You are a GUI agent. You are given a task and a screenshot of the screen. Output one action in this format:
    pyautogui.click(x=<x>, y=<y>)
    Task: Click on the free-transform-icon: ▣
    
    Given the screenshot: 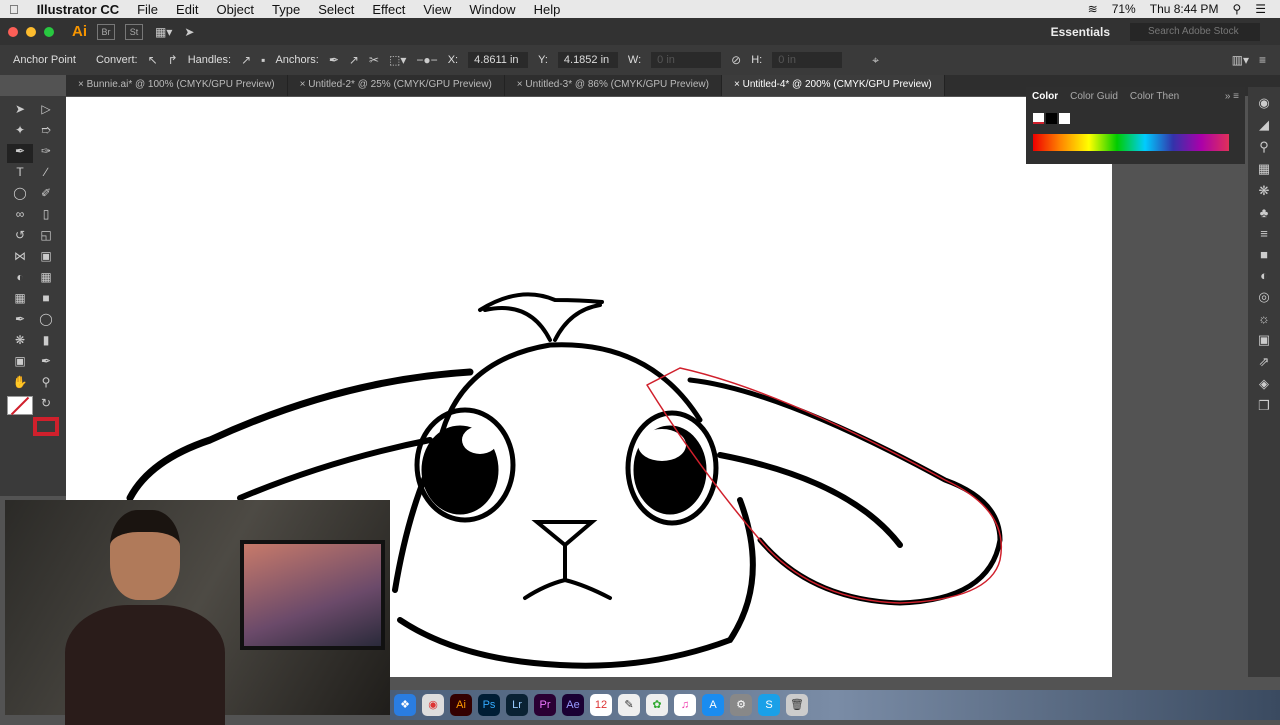 What is the action you would take?
    pyautogui.click(x=46, y=258)
    